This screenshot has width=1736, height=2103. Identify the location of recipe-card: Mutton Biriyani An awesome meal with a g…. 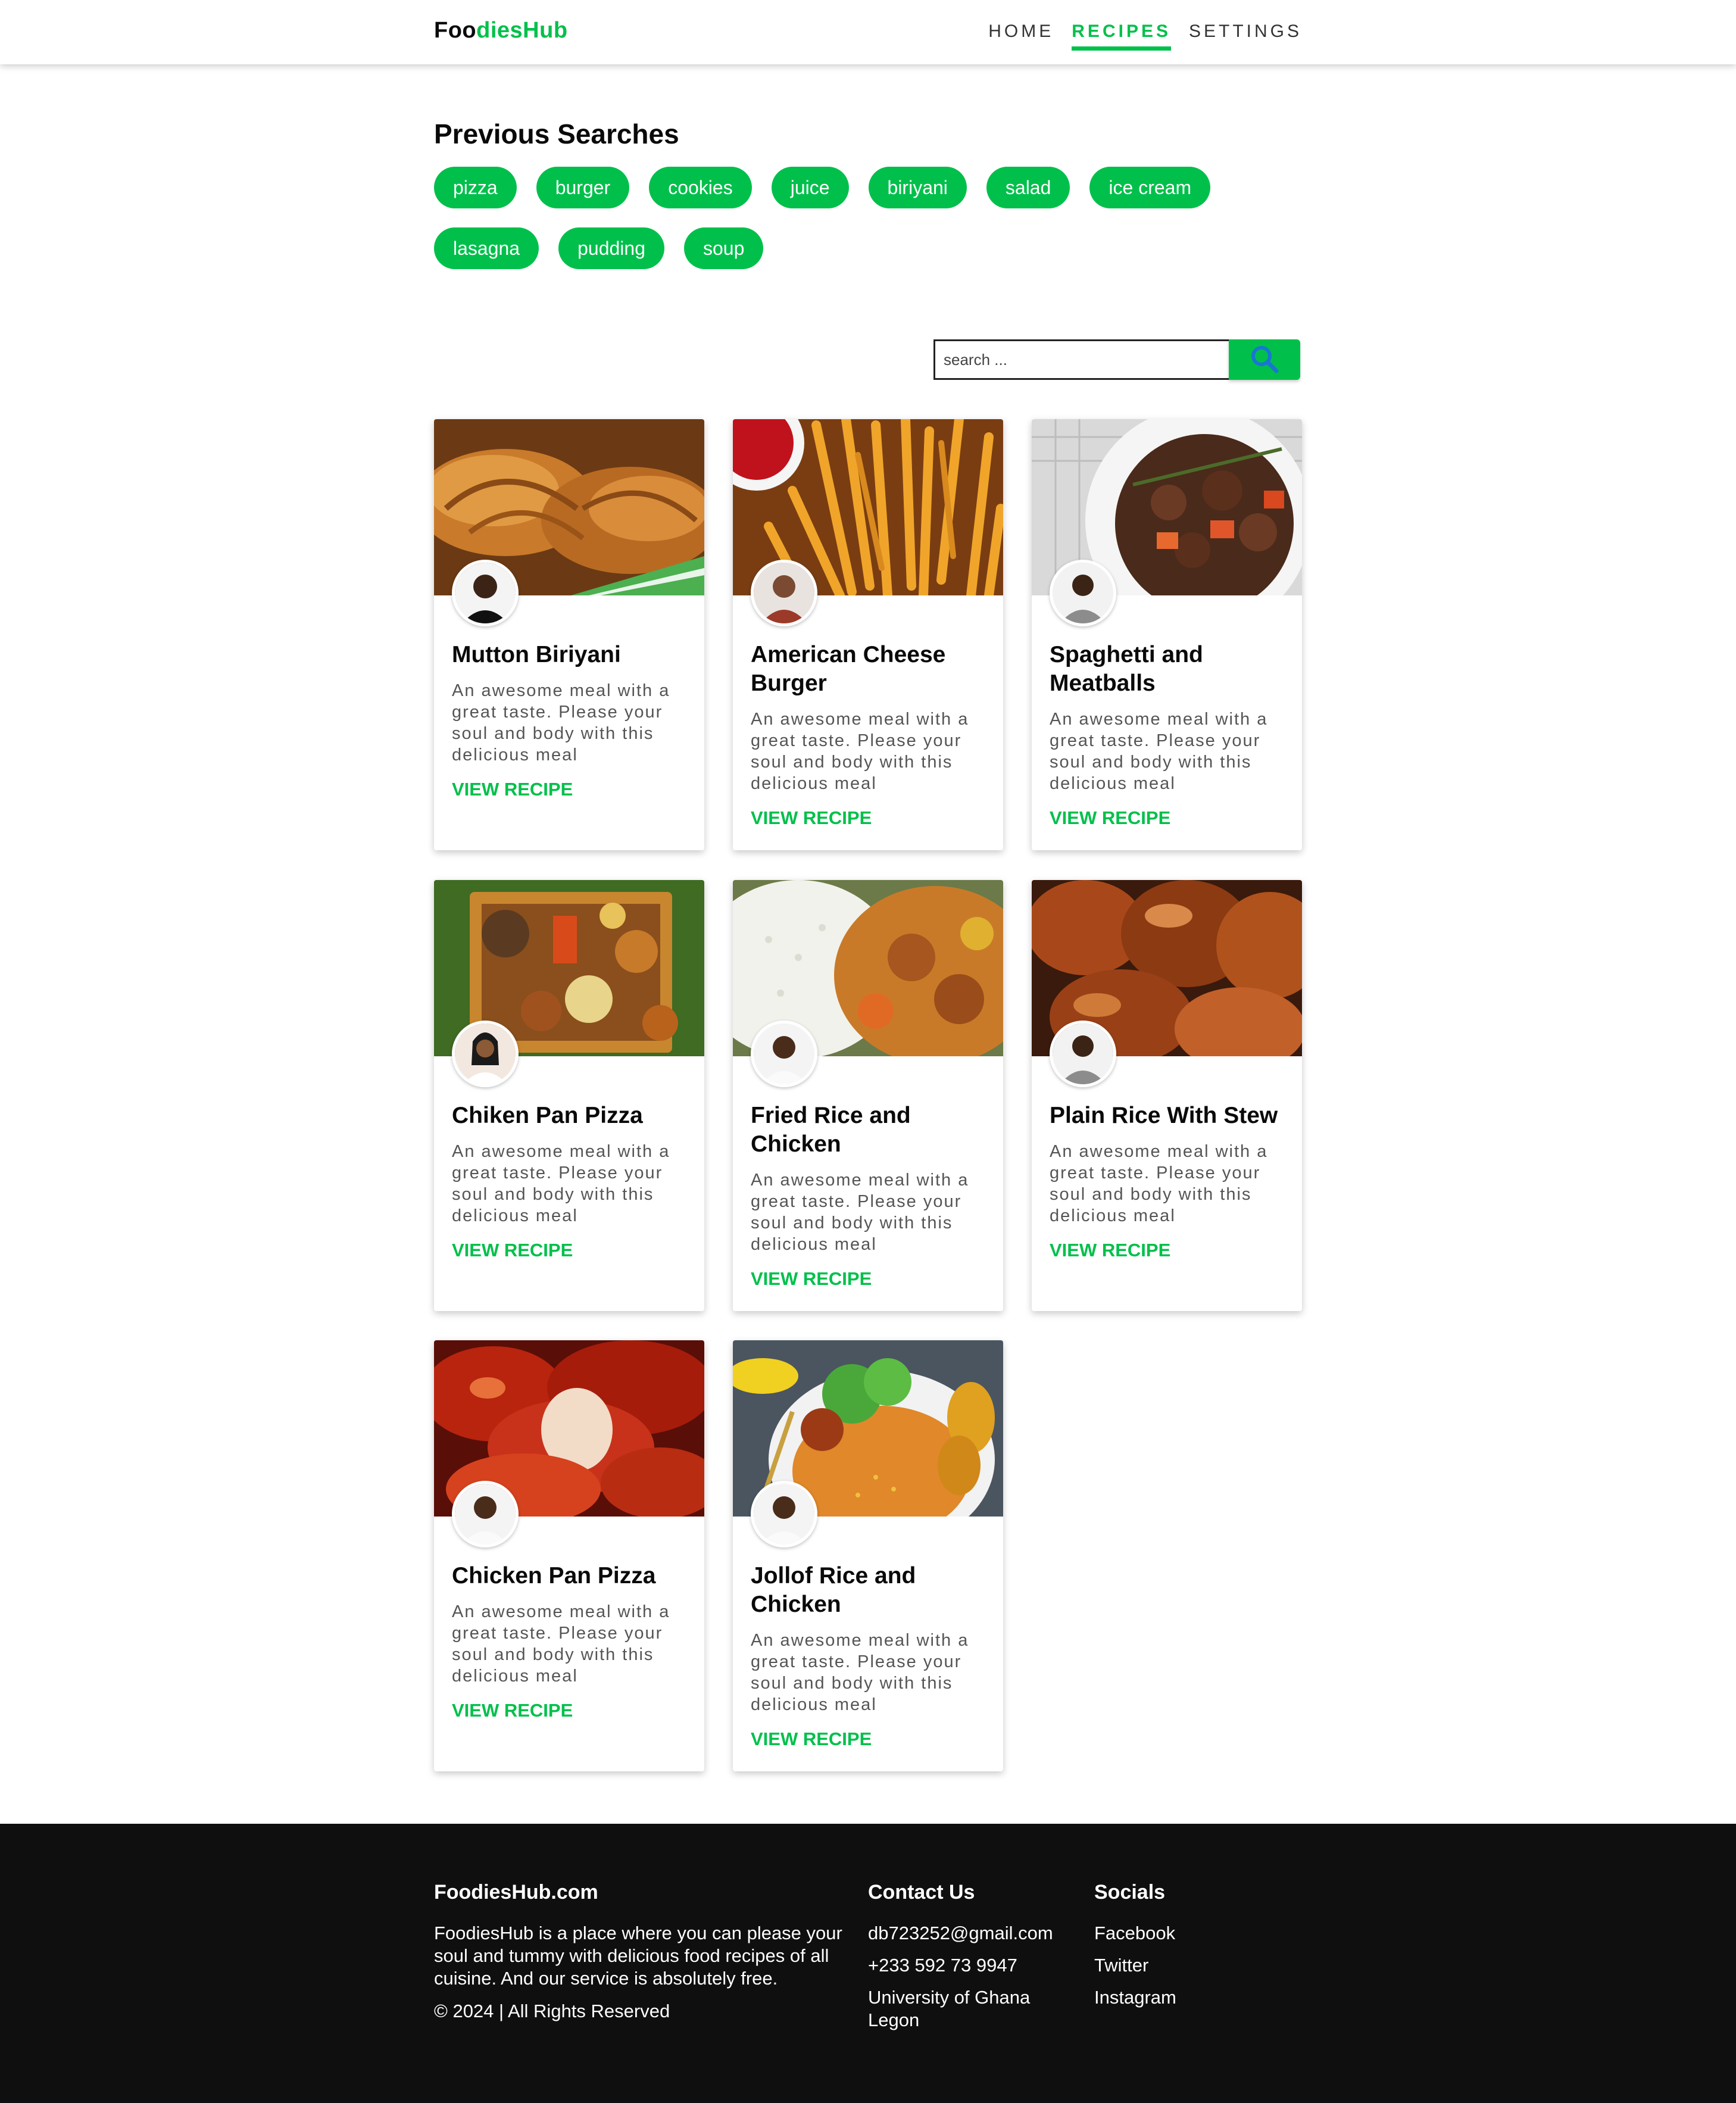
(569, 634).